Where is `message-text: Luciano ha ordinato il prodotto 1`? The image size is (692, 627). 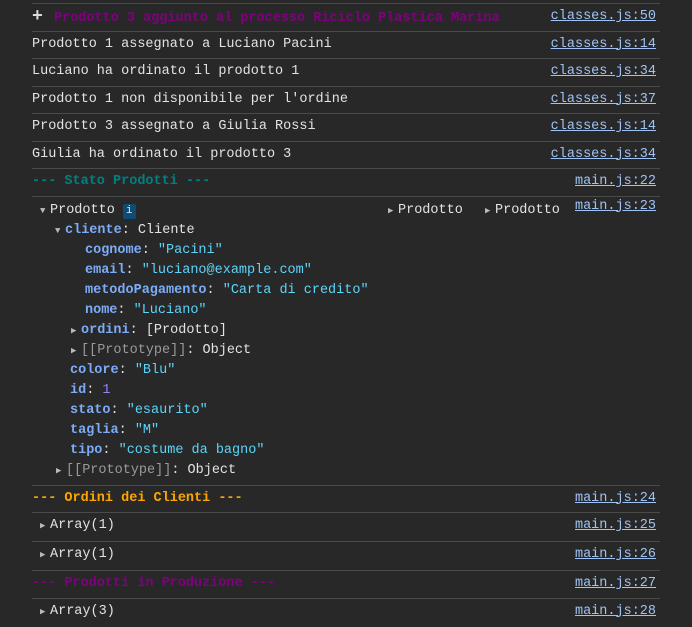 message-text: Luciano ha ordinato il prodotto 1 is located at coordinates (166, 71).